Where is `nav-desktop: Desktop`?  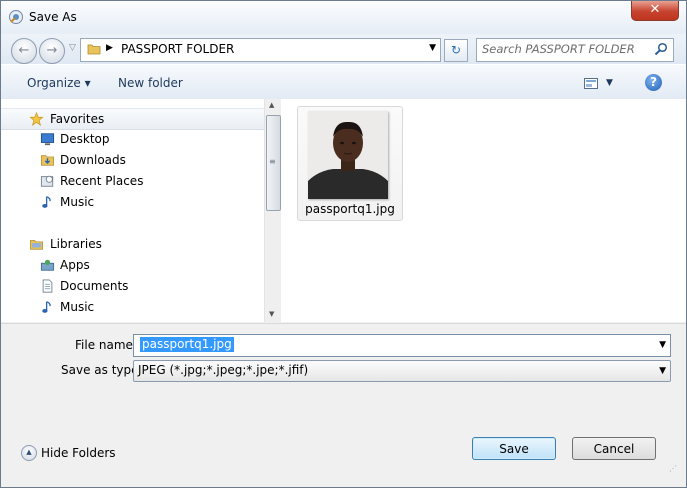 nav-desktop: Desktop is located at coordinates (132, 139).